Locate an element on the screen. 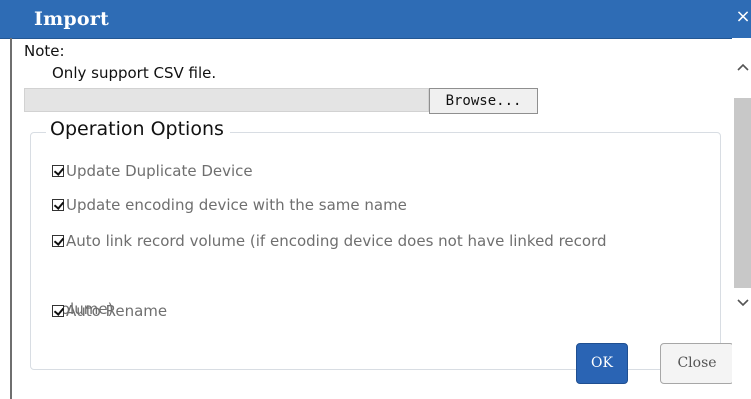 The height and width of the screenshot is (399, 751). chevron-up-icon-svg is located at coordinates (742, 67).